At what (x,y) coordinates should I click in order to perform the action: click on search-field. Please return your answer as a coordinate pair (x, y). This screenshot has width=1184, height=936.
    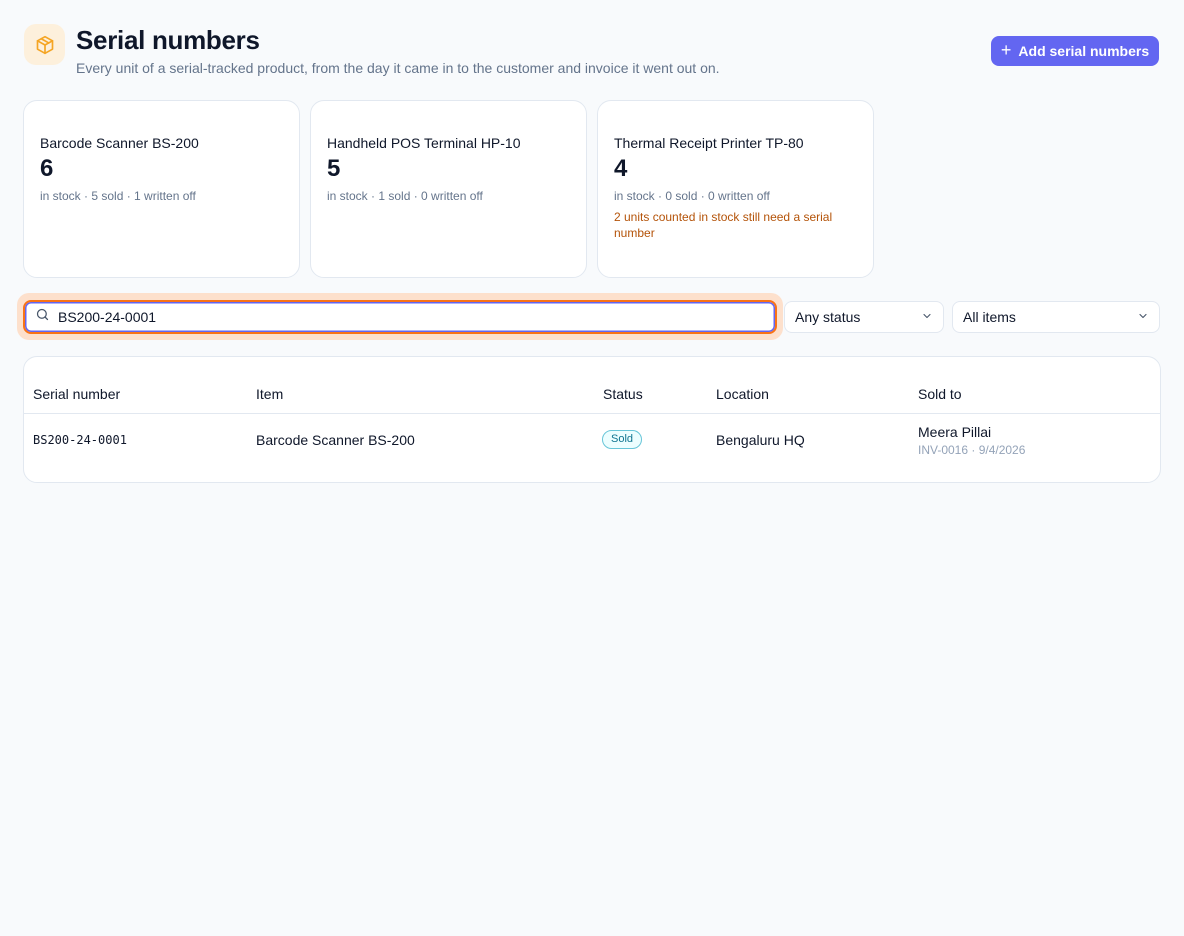
    Looking at the image, I should click on (400, 317).